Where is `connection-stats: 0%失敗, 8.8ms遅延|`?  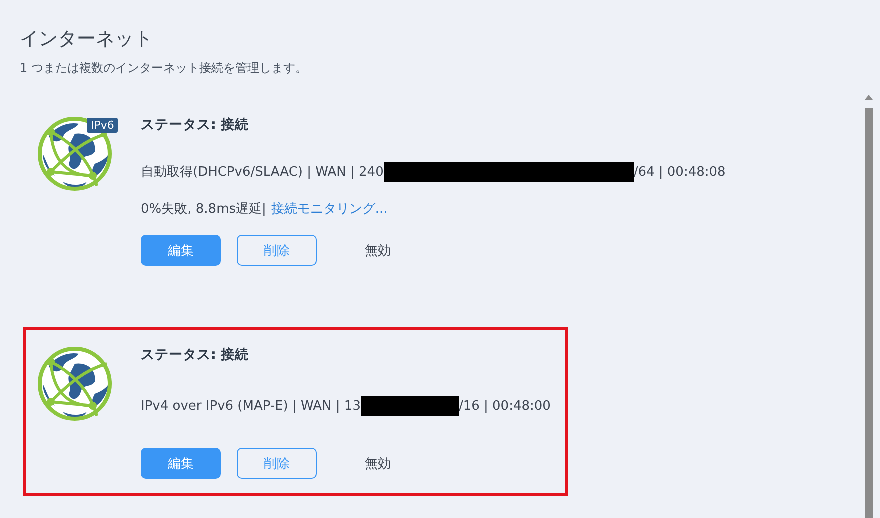 connection-stats: 0%失敗, 8.8ms遅延| is located at coordinates (203, 209).